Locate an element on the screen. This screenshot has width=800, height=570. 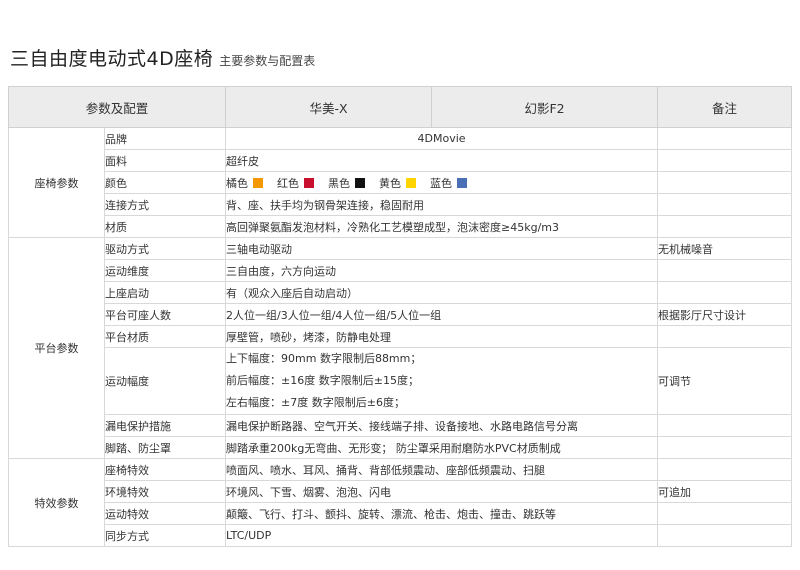
color-name: 橘色 is located at coordinates (237, 183).